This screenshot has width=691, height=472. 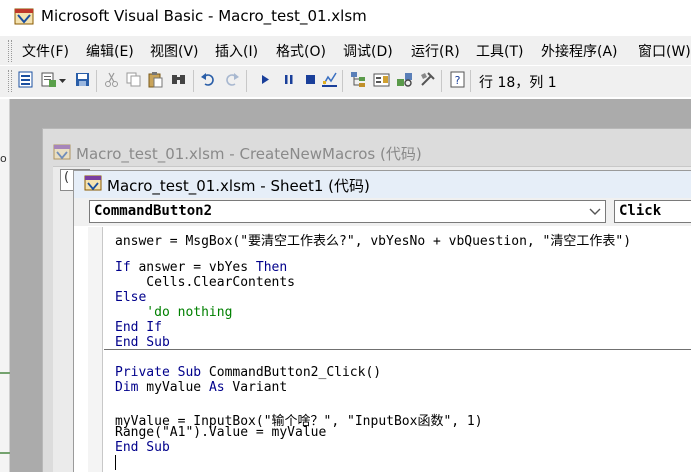 What do you see at coordinates (174, 51) in the screenshot?
I see `menu-view: 视图(V)` at bounding box center [174, 51].